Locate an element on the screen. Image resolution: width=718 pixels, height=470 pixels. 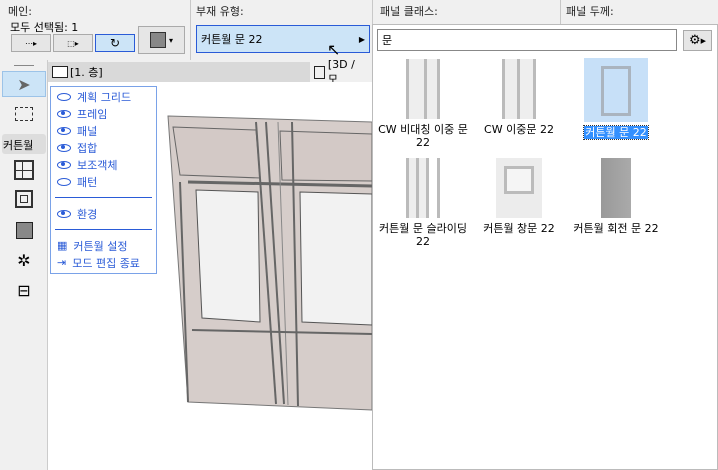
floor-plan-icon is located at coordinates (60, 72).